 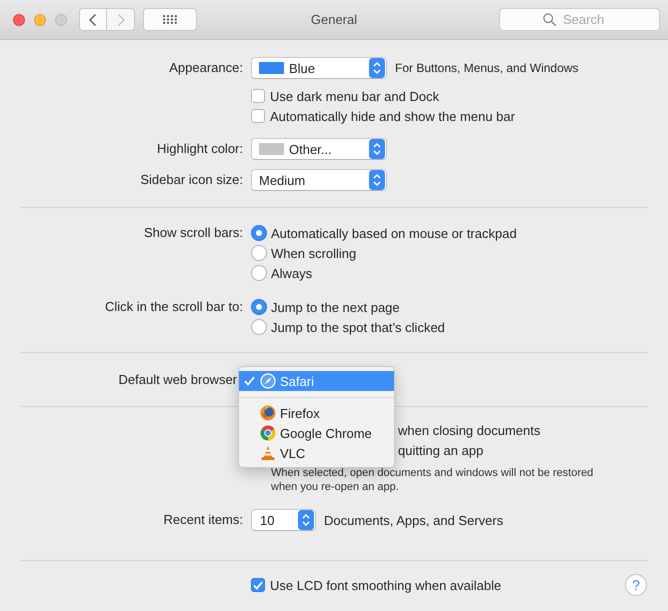 What do you see at coordinates (191, 180) in the screenshot?
I see `field-label: Sidebar icon size:` at bounding box center [191, 180].